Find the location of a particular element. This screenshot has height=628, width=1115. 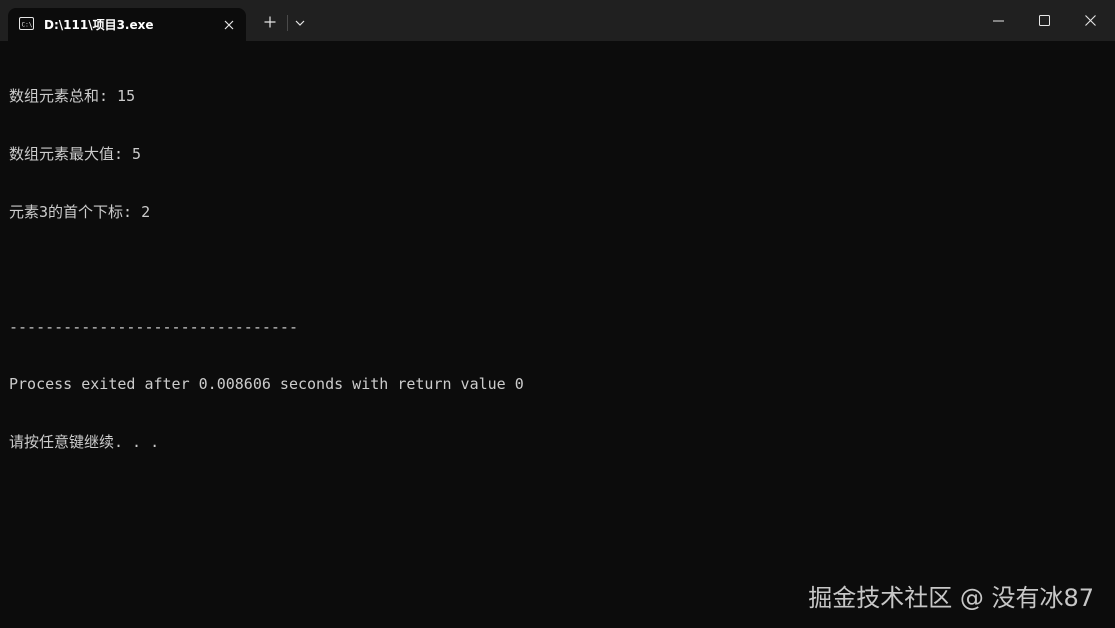

console-icon: C:\ is located at coordinates (26, 23).